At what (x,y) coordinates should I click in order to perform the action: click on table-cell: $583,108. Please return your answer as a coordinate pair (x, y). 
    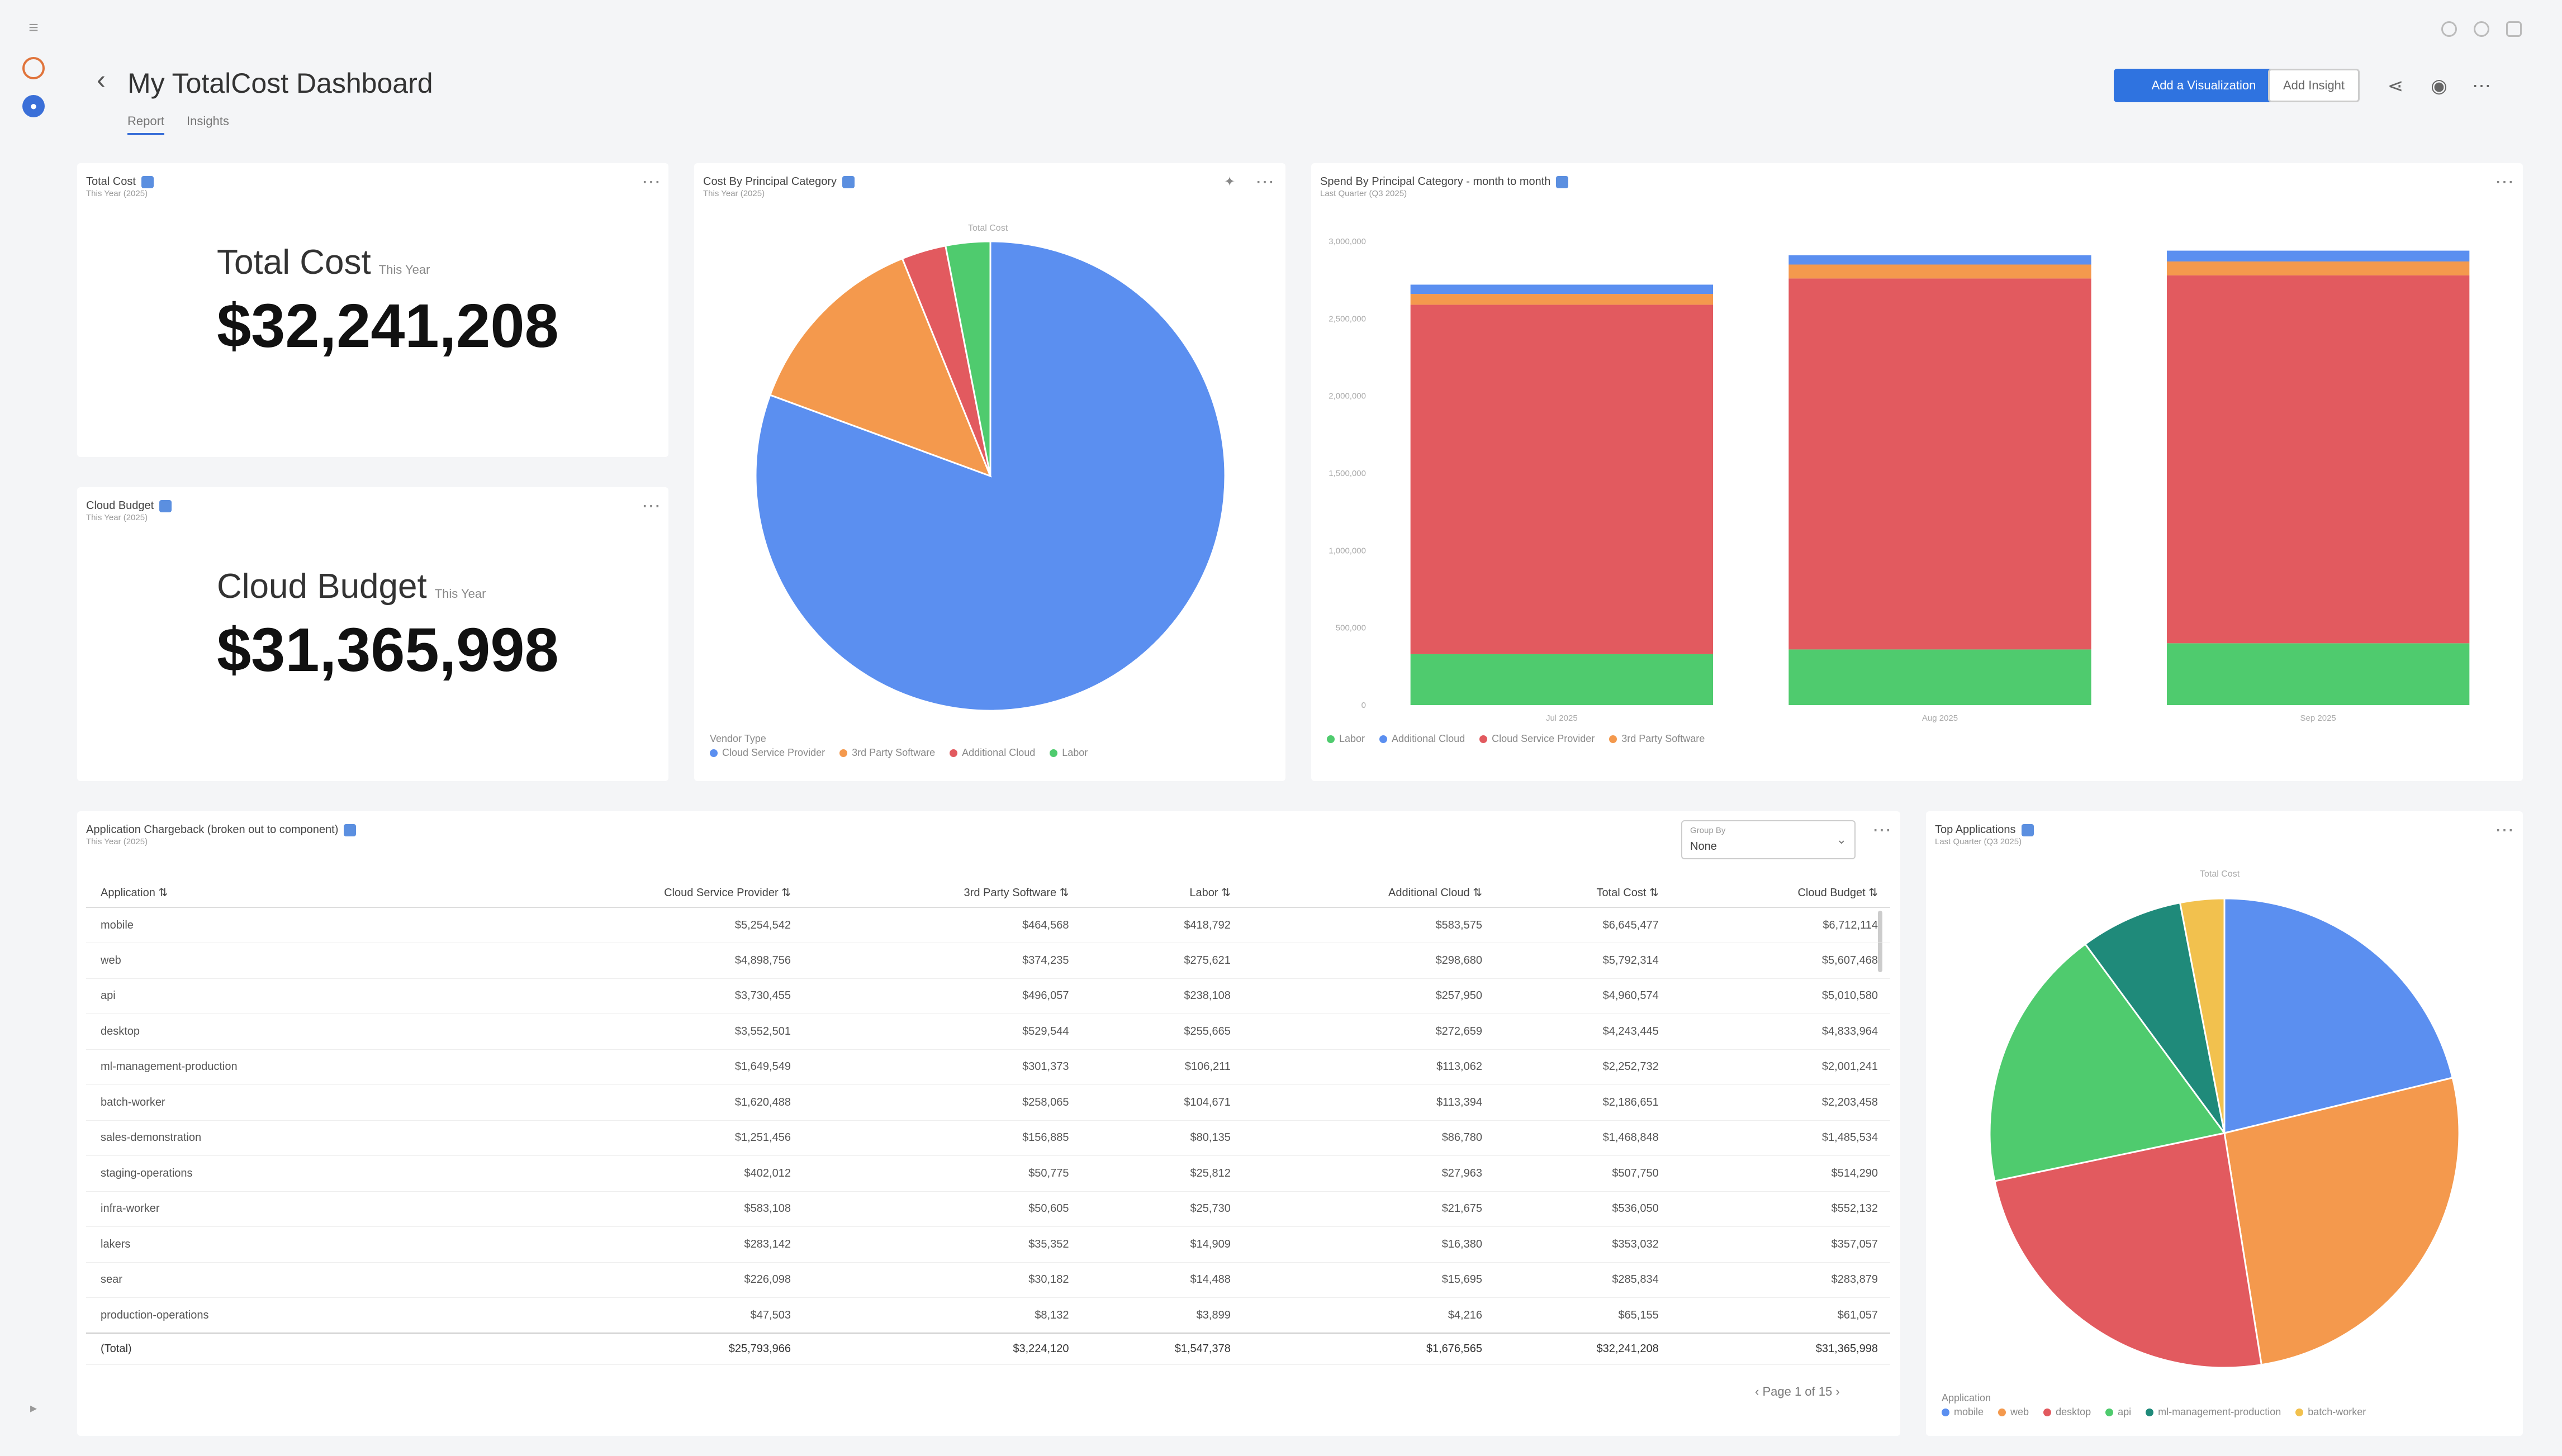
    Looking at the image, I should click on (638, 1209).